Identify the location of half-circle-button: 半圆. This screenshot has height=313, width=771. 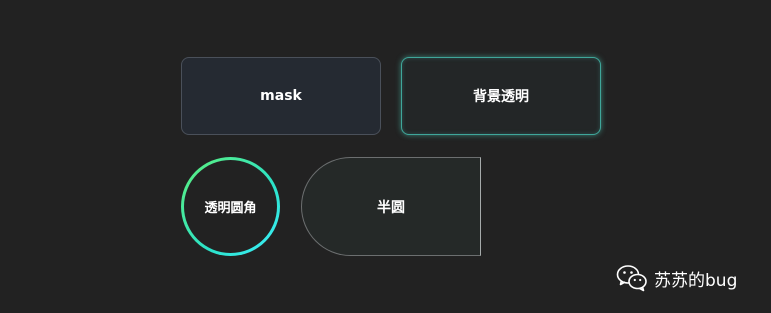
(391, 206).